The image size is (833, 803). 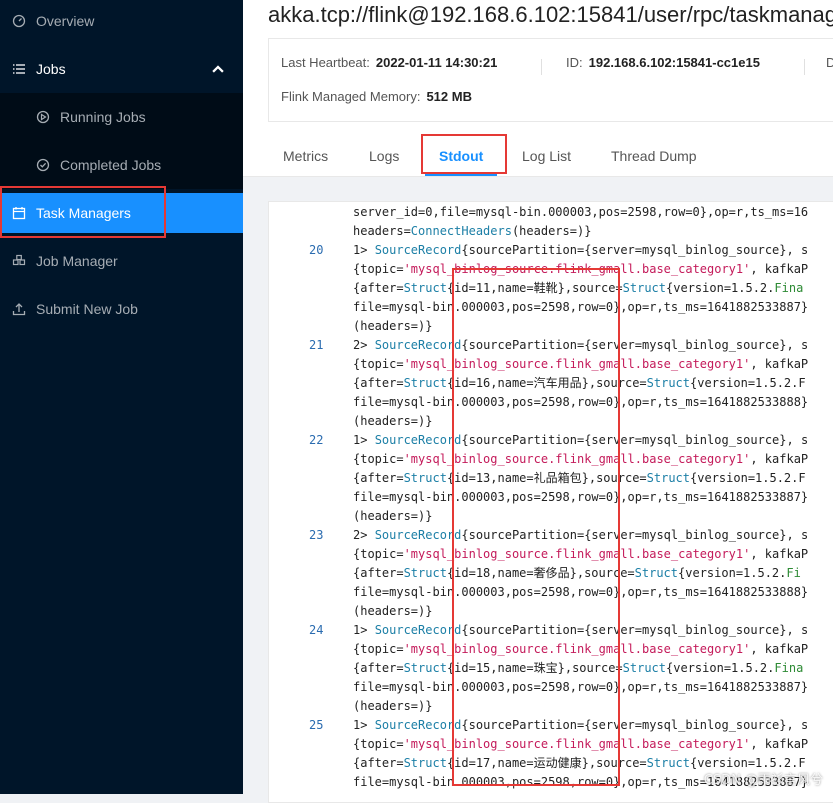 I want to click on memory-value: 512 MB, so click(x=449, y=96).